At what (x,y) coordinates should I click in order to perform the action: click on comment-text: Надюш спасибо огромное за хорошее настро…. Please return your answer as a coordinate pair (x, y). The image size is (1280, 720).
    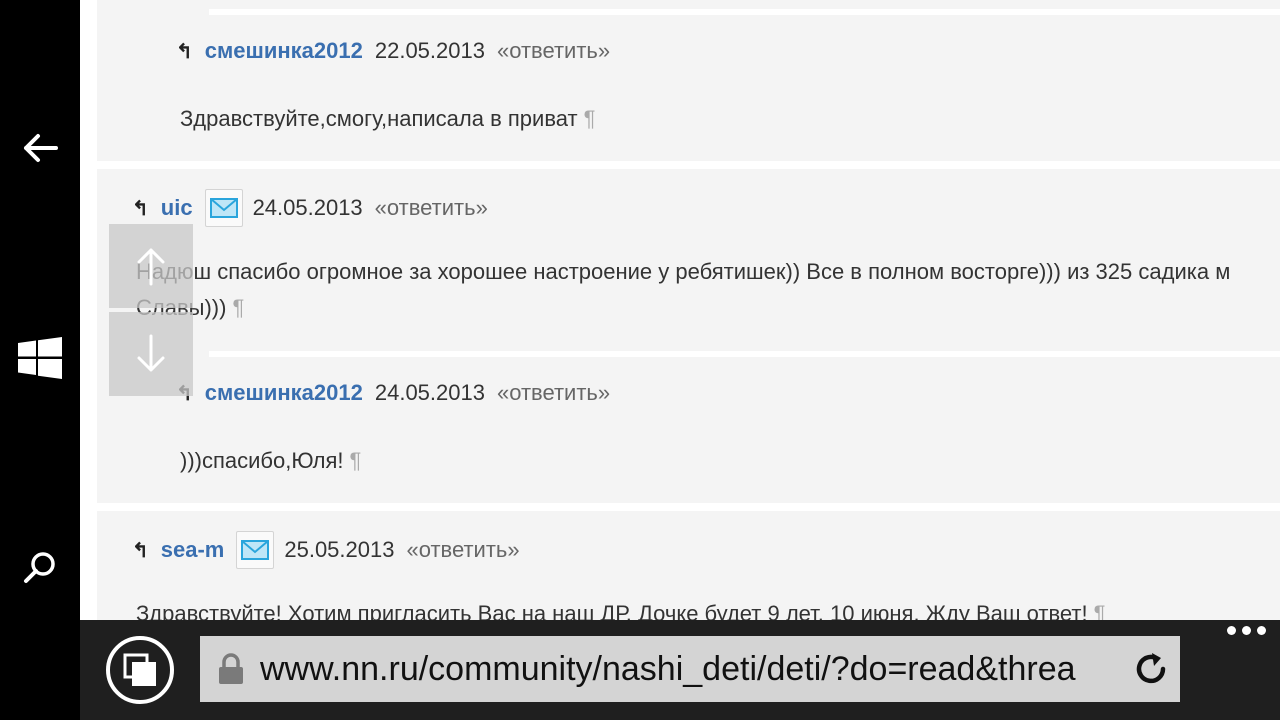
    Looking at the image, I should click on (683, 272).